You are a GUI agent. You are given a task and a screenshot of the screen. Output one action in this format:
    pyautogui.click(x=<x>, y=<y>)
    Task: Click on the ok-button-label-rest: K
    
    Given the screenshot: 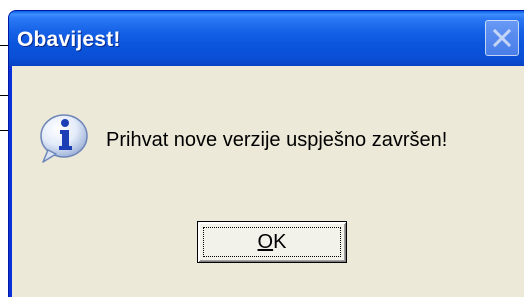 What is the action you would take?
    pyautogui.click(x=280, y=241)
    